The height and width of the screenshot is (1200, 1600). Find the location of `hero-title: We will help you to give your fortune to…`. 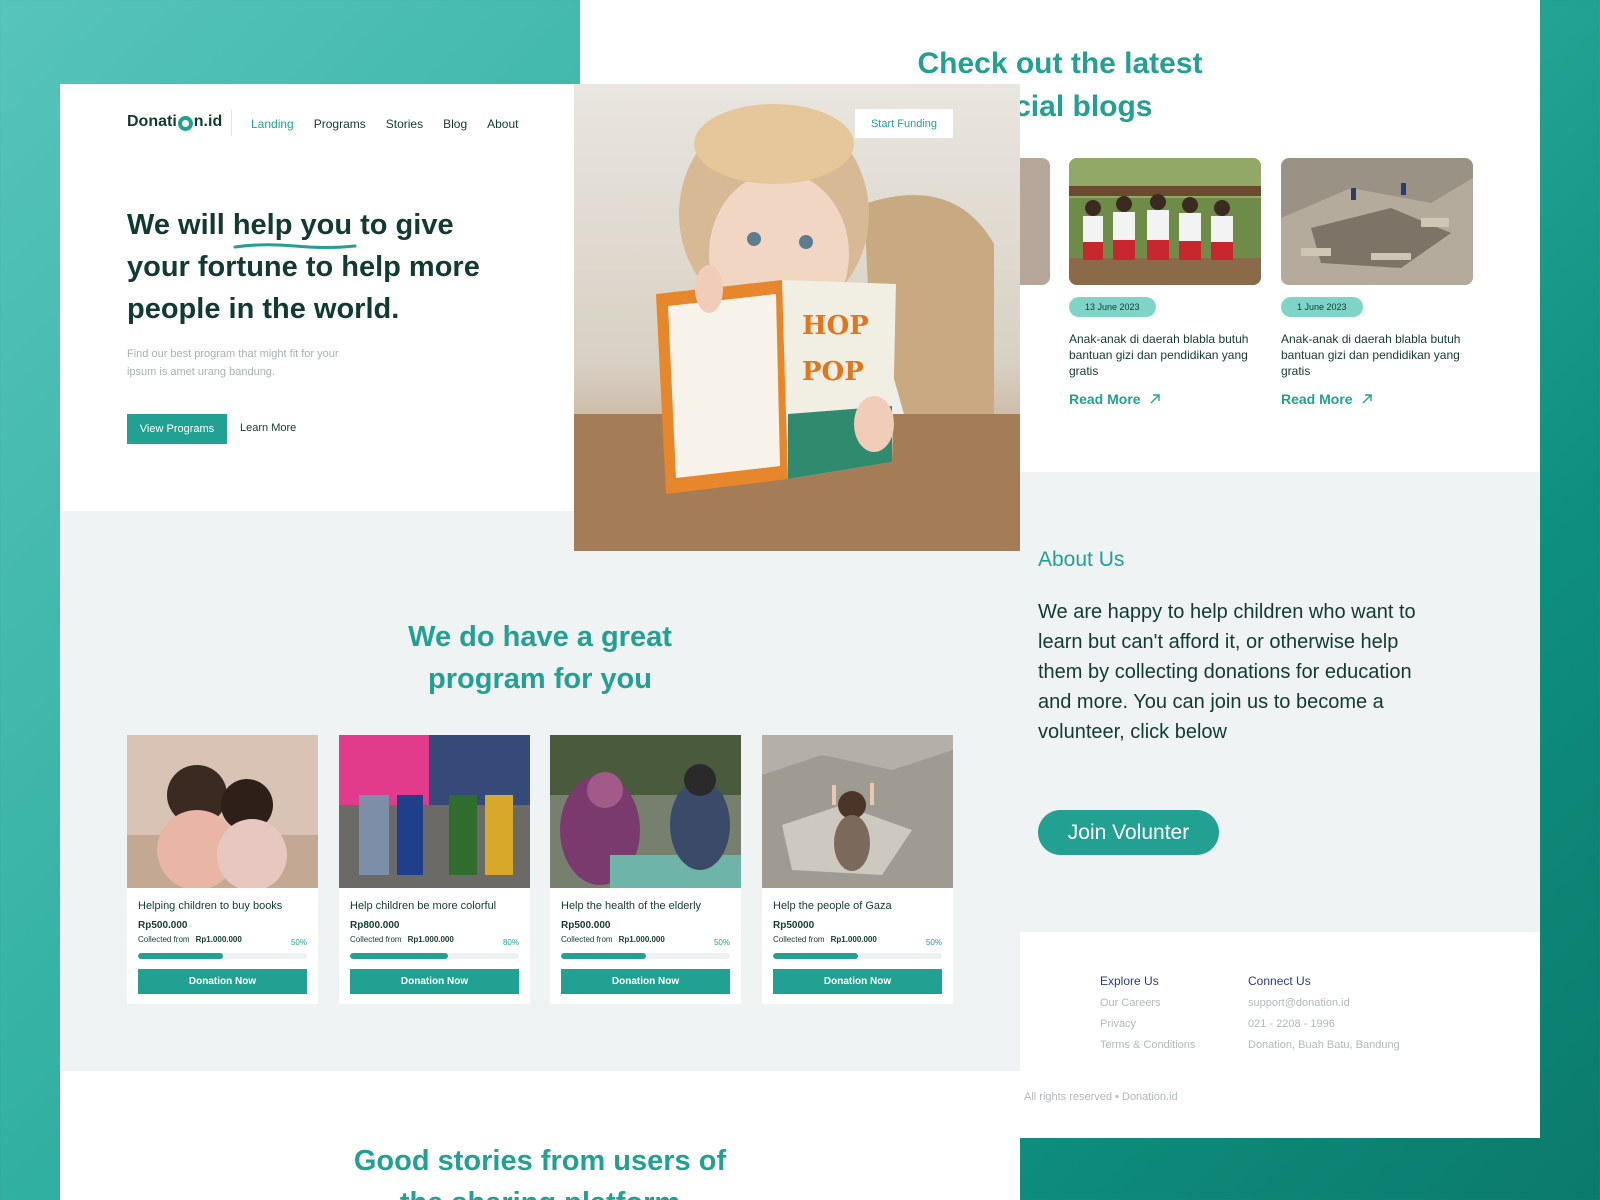

hero-title: We will help you to give your fortune to… is located at coordinates (317, 267).